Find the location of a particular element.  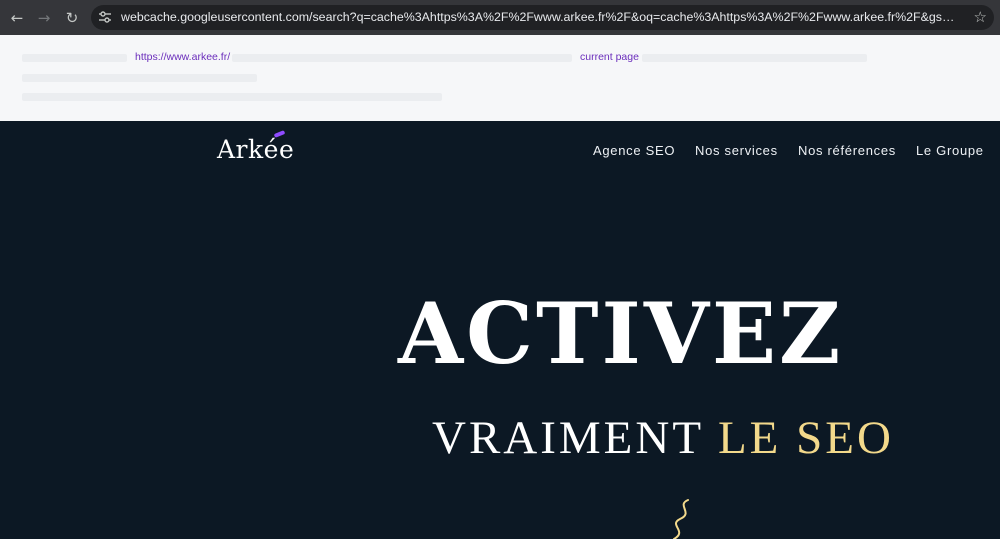

nav-item-agence-seo: Agence SEO is located at coordinates (634, 150).